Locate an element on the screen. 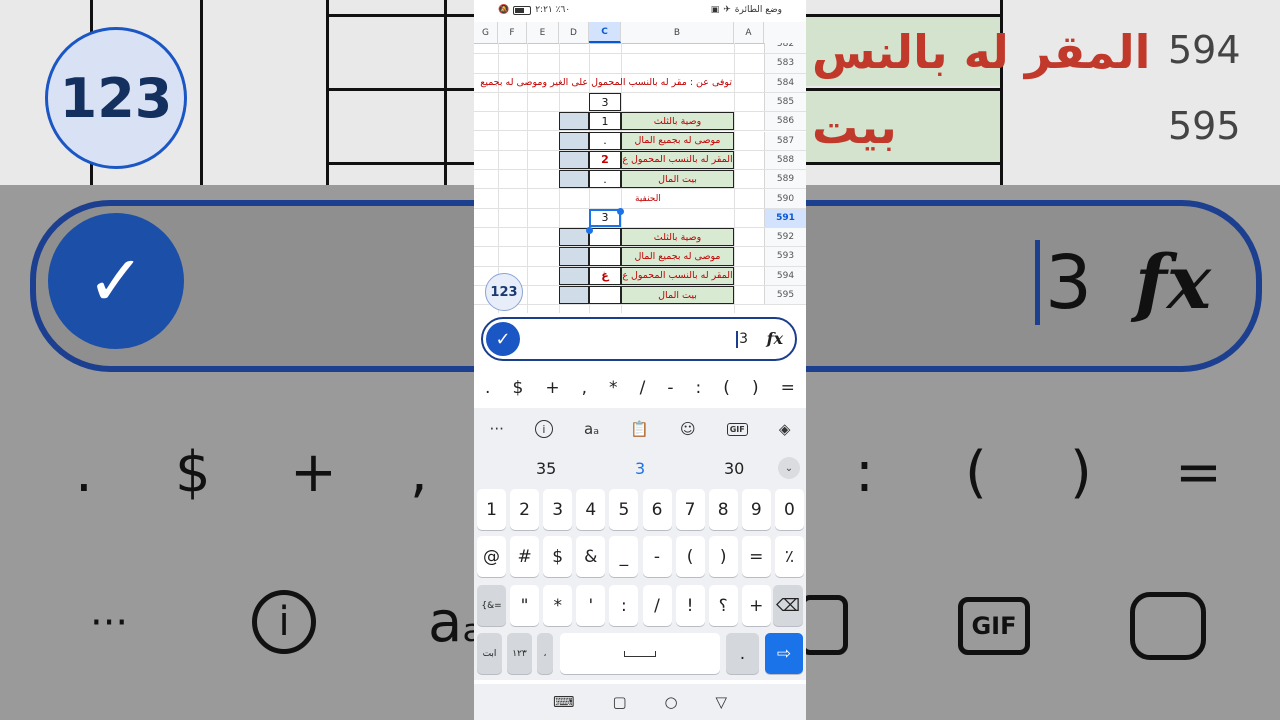  row-number: 584 is located at coordinates (785, 82).